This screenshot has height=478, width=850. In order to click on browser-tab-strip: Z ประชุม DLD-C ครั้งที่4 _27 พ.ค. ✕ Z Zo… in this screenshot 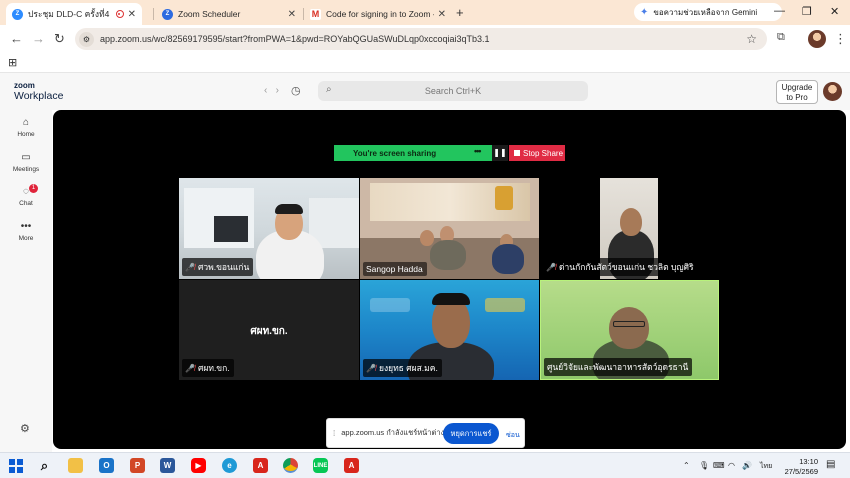, I will do `click(425, 12)`.